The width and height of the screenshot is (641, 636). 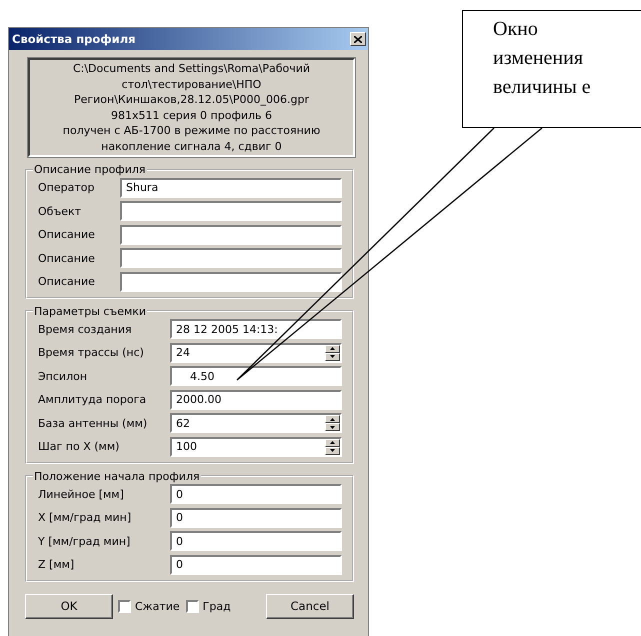 What do you see at coordinates (256, 423) in the screenshot?
I see `spin-field: 62` at bounding box center [256, 423].